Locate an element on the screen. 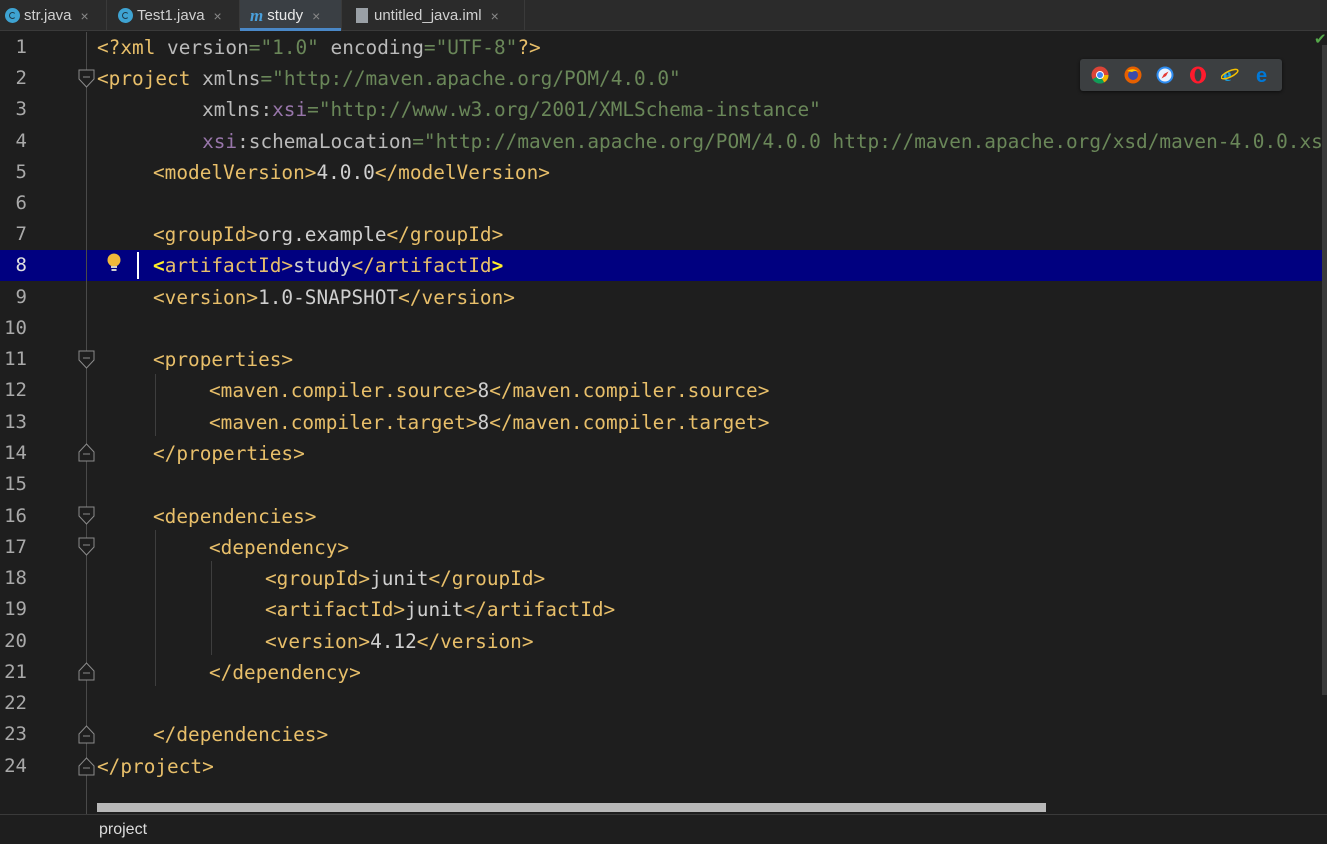 This screenshot has height=844, width=1327. line-number: 20 is located at coordinates (15, 641).